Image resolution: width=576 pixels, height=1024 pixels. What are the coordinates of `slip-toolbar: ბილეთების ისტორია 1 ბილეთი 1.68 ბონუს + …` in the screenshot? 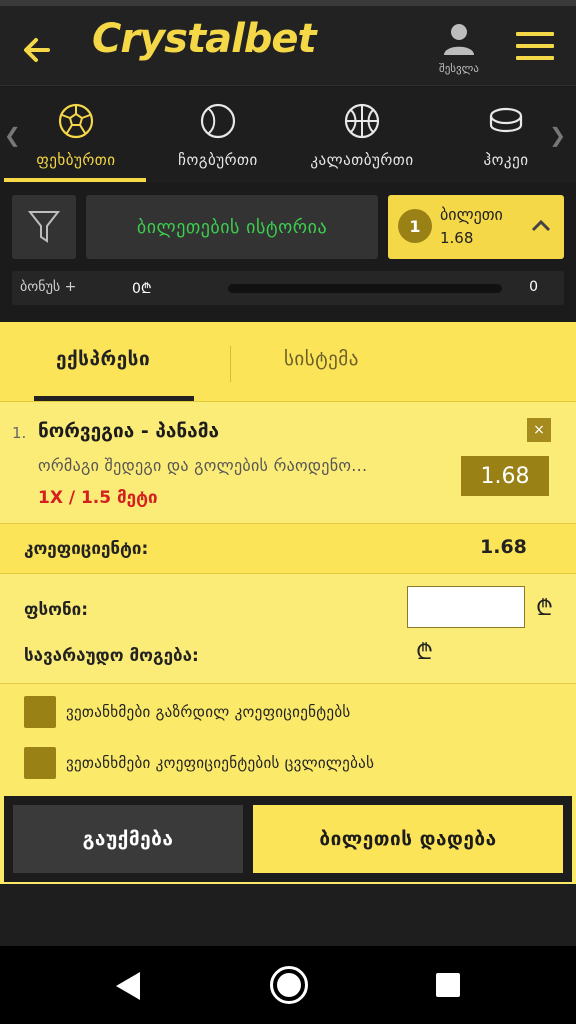 It's located at (288, 252).